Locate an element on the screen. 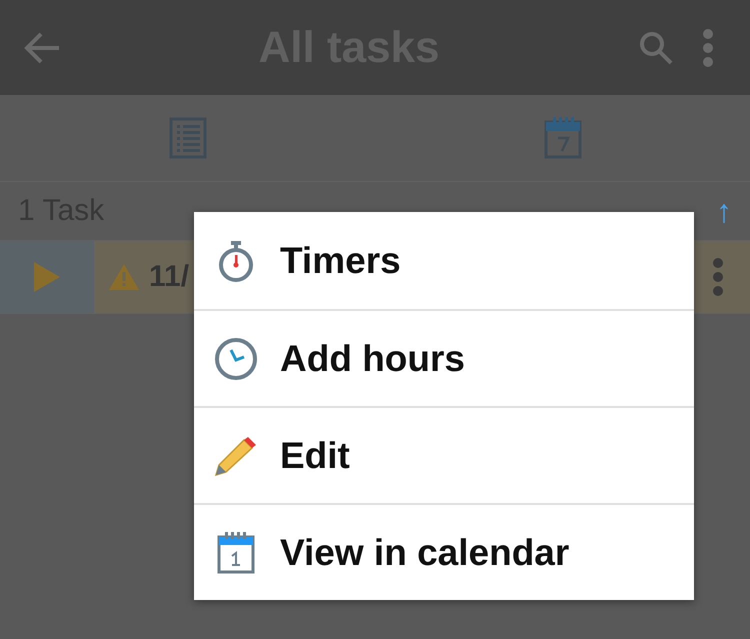 Image resolution: width=750 pixels, height=639 pixels. menu-item: Add hours is located at coordinates (444, 357).